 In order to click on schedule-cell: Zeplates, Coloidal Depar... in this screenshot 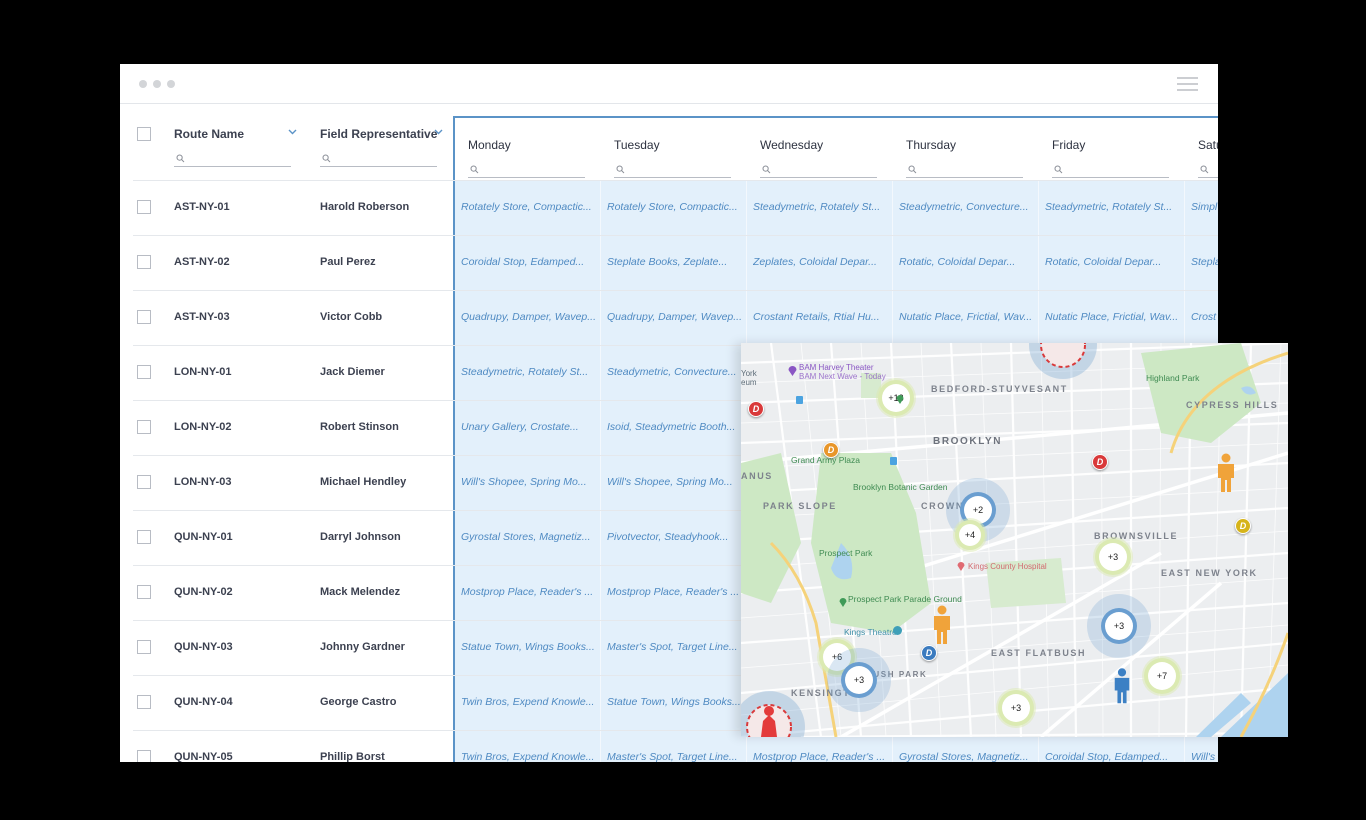, I will do `click(821, 262)`.